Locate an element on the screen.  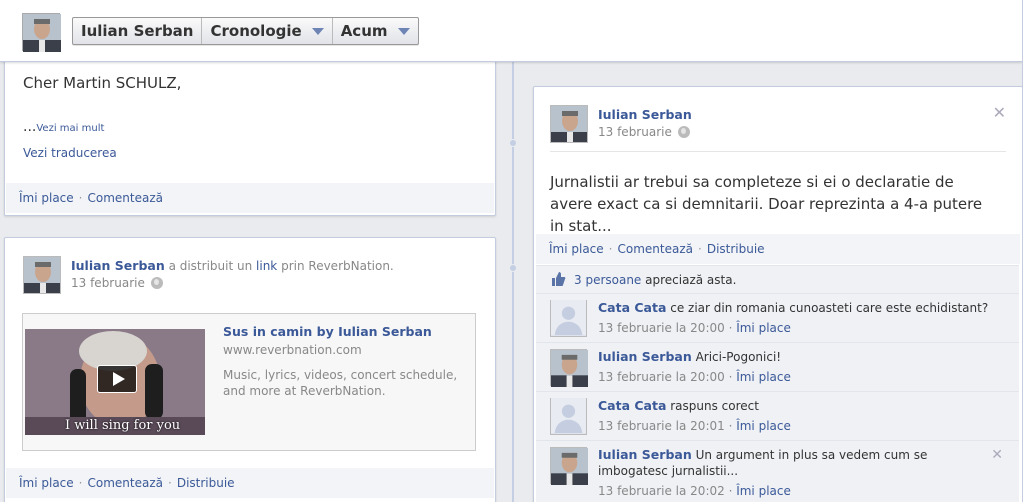
comment-time: 13 februarie la 20:01 is located at coordinates (661, 426).